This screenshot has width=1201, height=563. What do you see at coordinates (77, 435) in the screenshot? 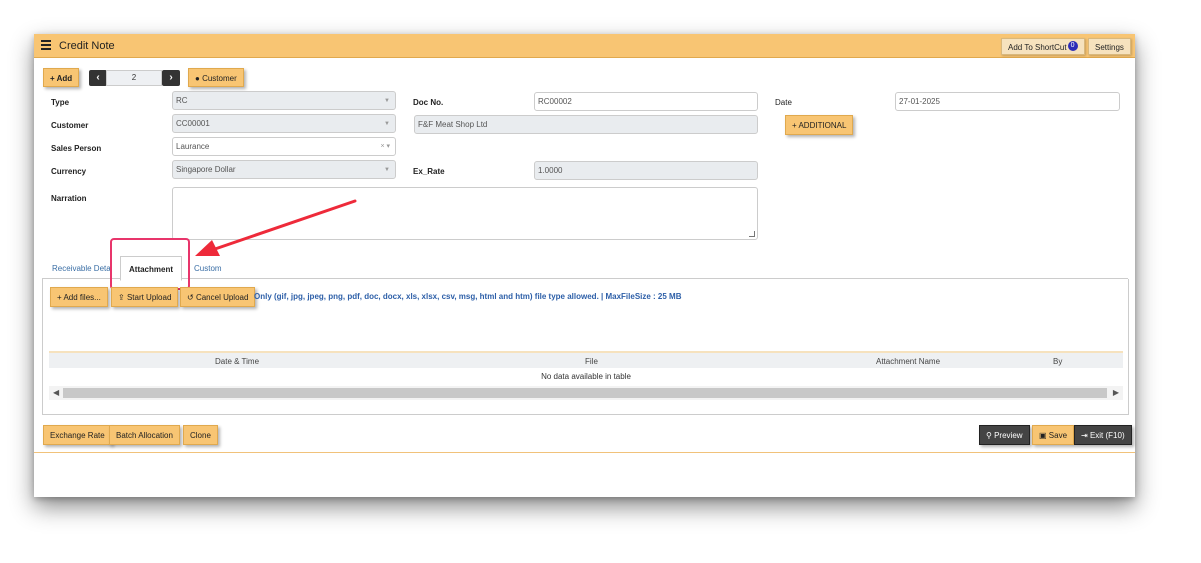
I see `exchange-rate-button: Exchange Rate` at bounding box center [77, 435].